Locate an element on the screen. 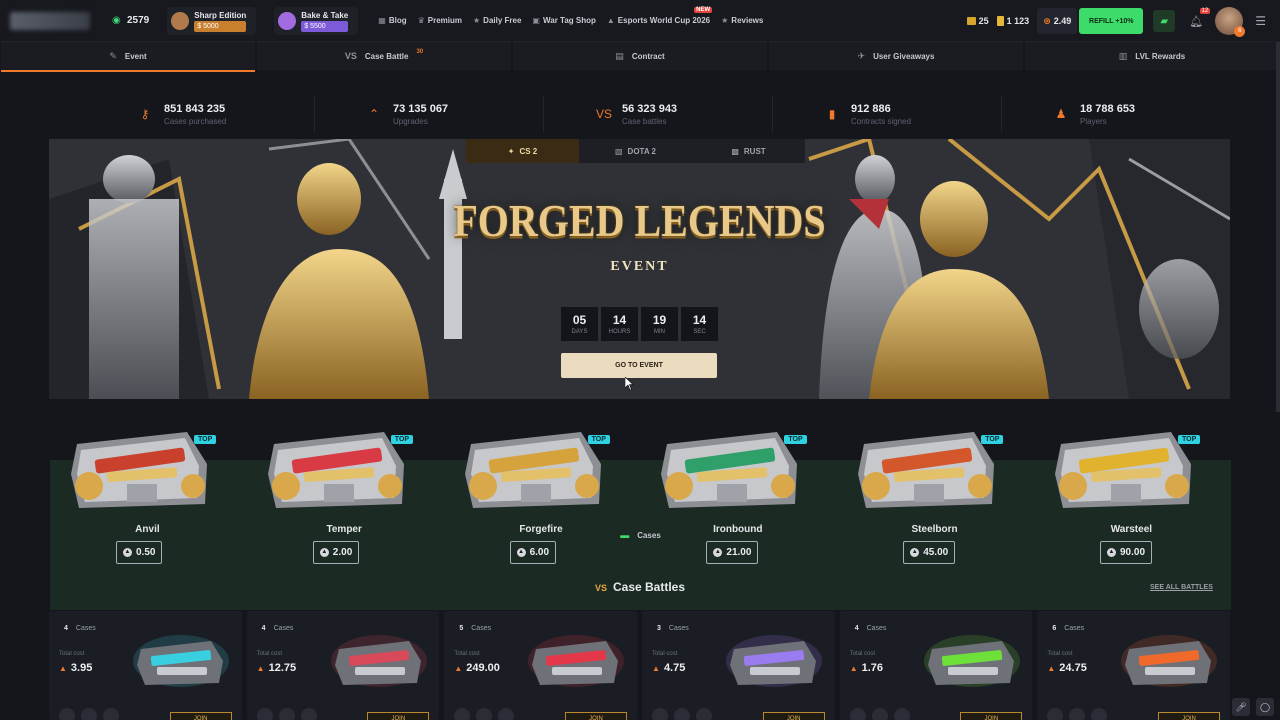 Image resolution: width=1280 pixels, height=720 pixels. balance-display: ⊛ 2.49 is located at coordinates (1057, 21).